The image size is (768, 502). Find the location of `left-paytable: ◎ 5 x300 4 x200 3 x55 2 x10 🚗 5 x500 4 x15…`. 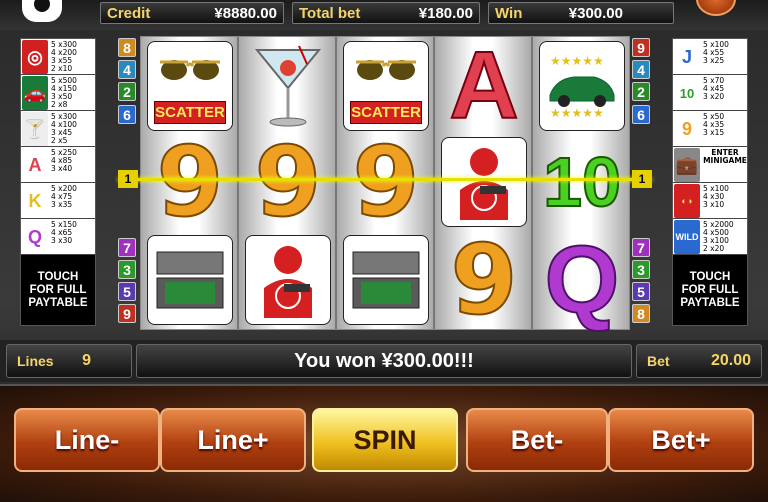

left-paytable: ◎ 5 x300 4 x200 3 x55 2 x10 🚗 5 x500 4 x15… is located at coordinates (58, 182).